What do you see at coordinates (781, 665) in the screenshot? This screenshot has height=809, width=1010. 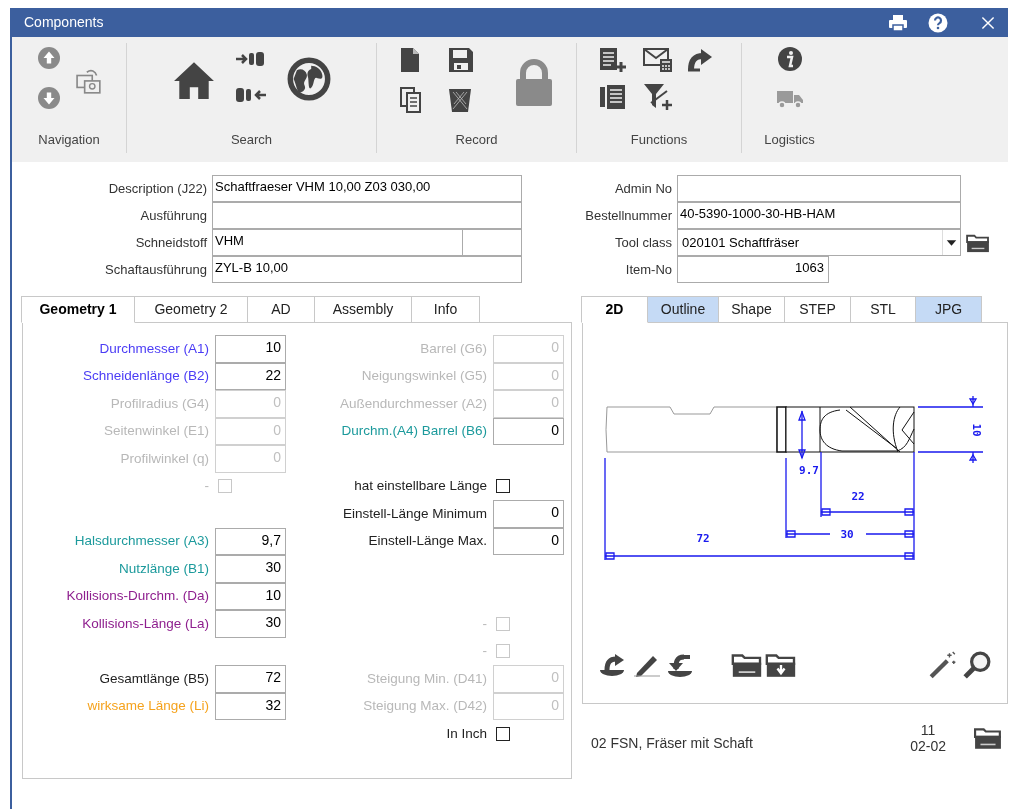 I see `folder-download-icon` at bounding box center [781, 665].